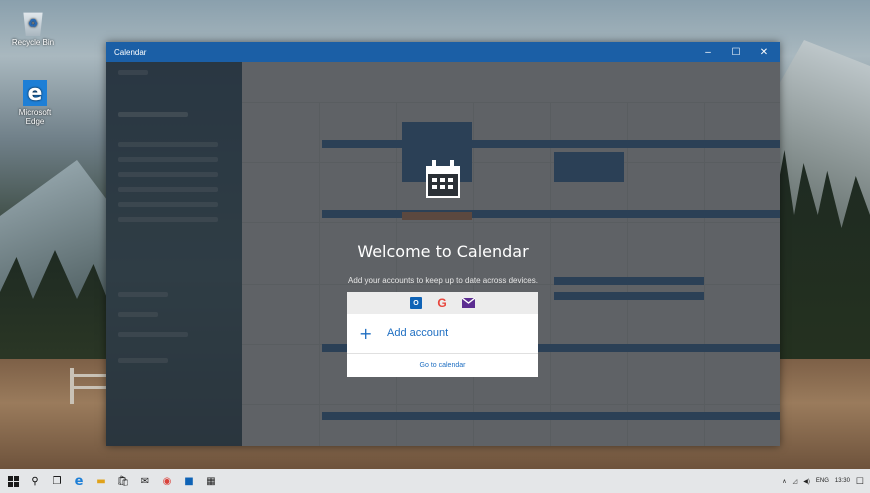  Describe the element at coordinates (468, 303) in the screenshot. I see `mail-icon` at that location.